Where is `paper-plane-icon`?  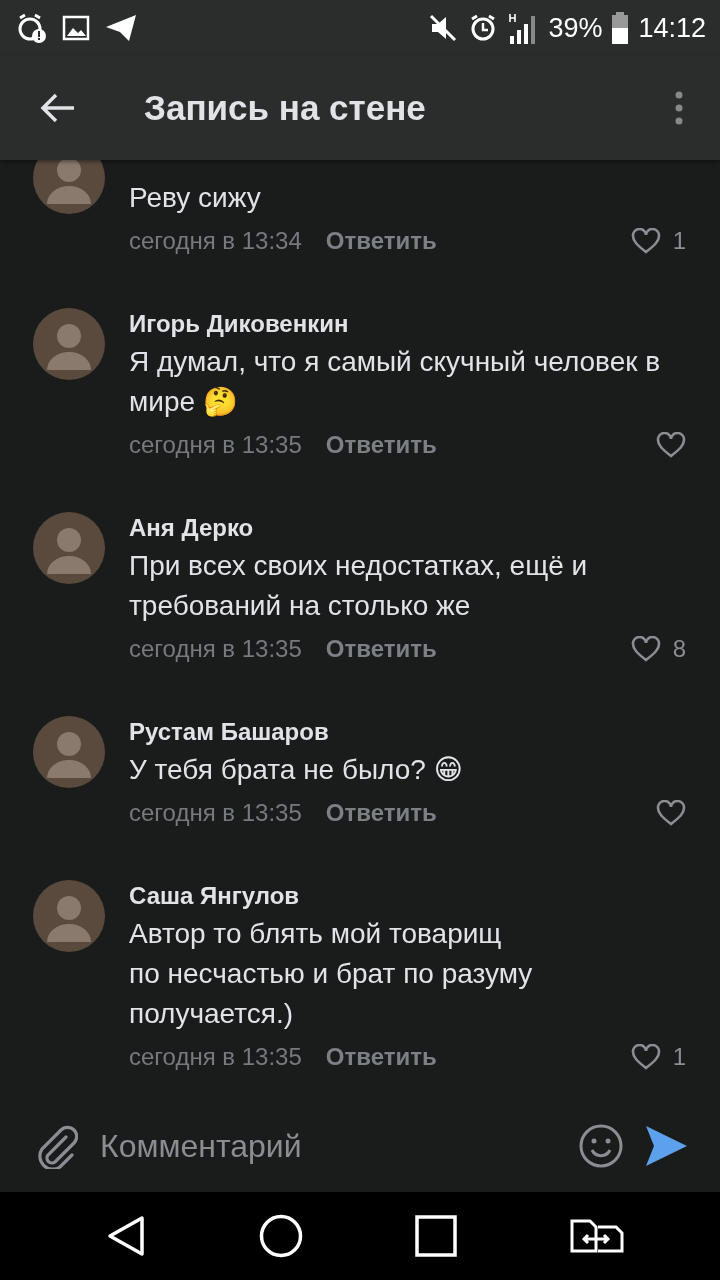 paper-plane-icon is located at coordinates (121, 28).